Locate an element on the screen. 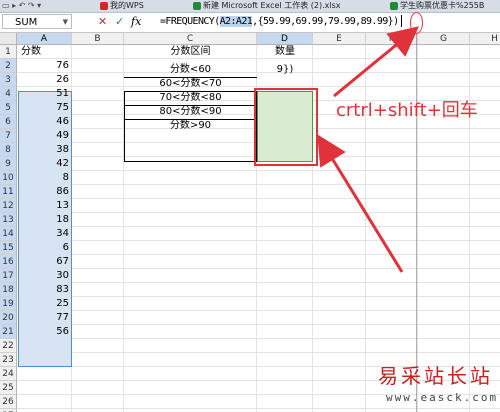 The height and width of the screenshot is (412, 500). row-header: 2 is located at coordinates (8, 66).